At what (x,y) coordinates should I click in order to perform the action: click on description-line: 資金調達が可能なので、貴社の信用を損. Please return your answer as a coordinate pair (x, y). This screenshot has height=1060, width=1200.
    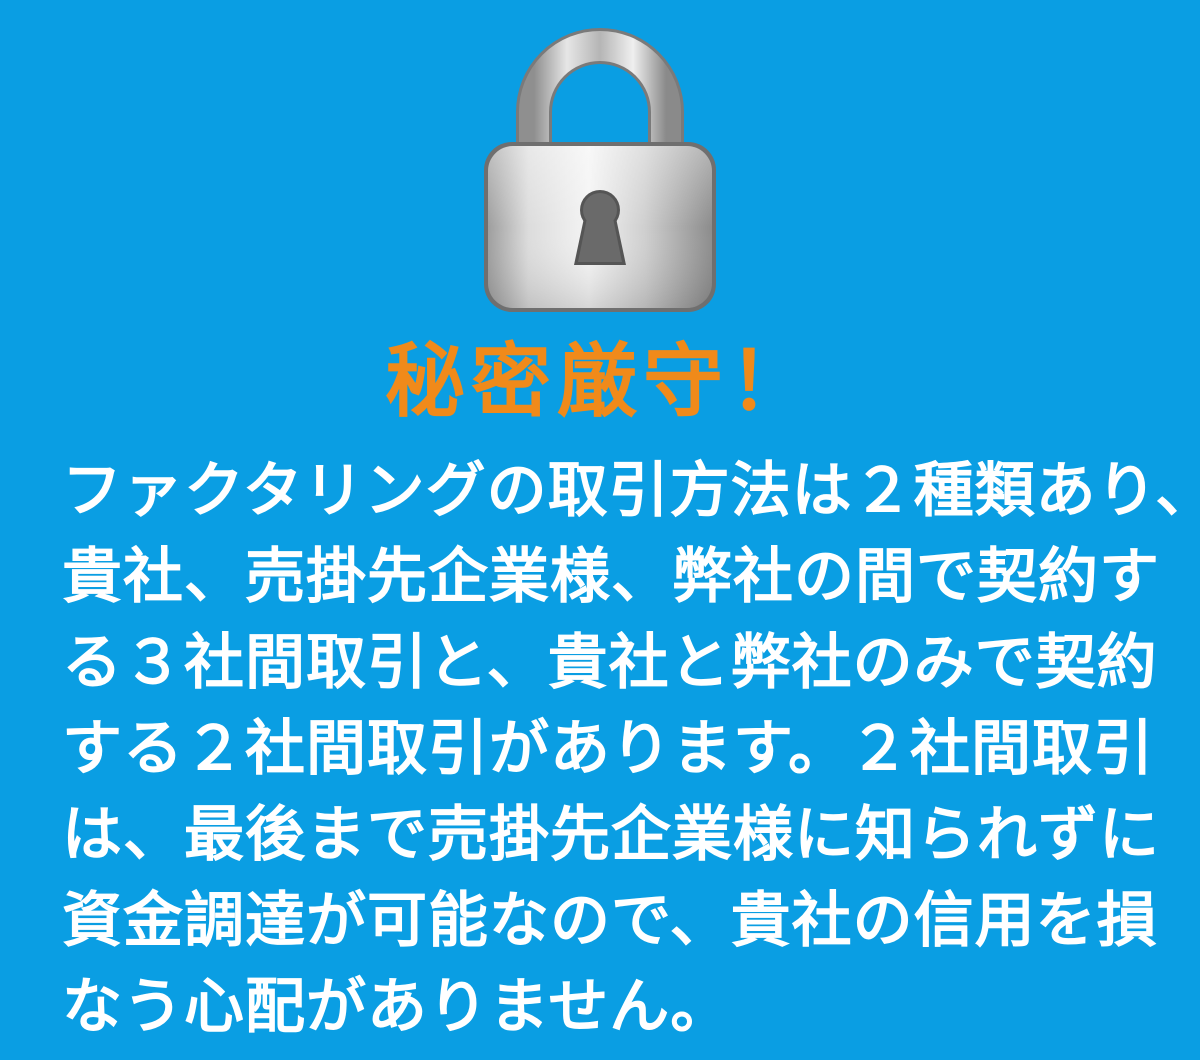
    Looking at the image, I should click on (610, 921).